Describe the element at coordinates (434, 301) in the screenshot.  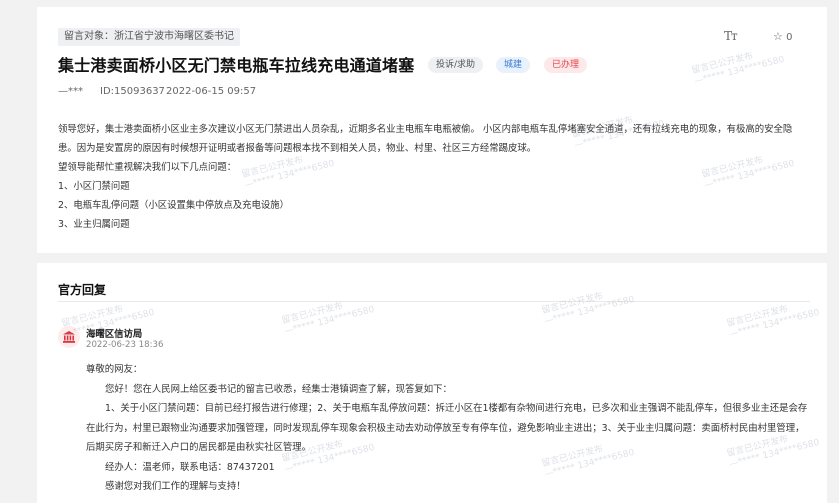
I see `divider` at that location.